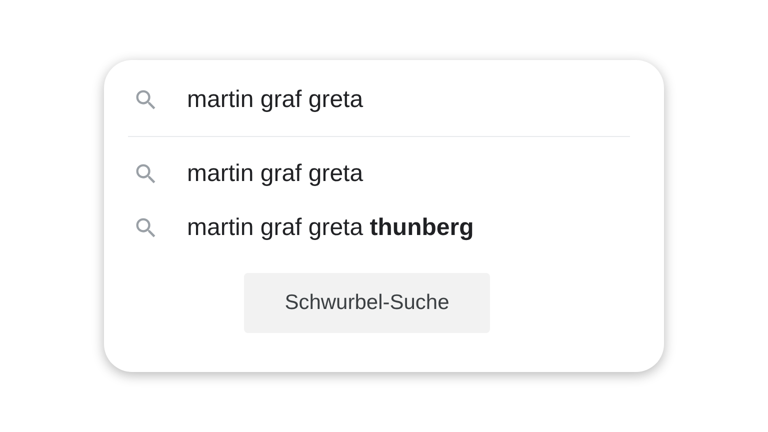 This screenshot has height=432, width=768. I want to click on suggestion-item: martin graf greta, so click(275, 174).